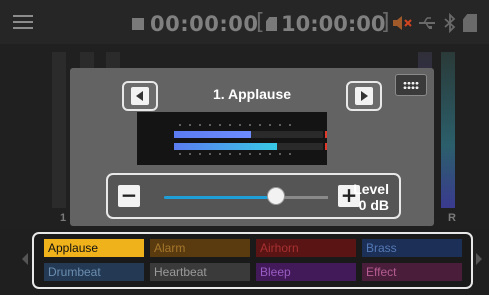  Describe the element at coordinates (200, 272) in the screenshot. I see `sound-pad-heartbeat: Heartbeat` at that location.